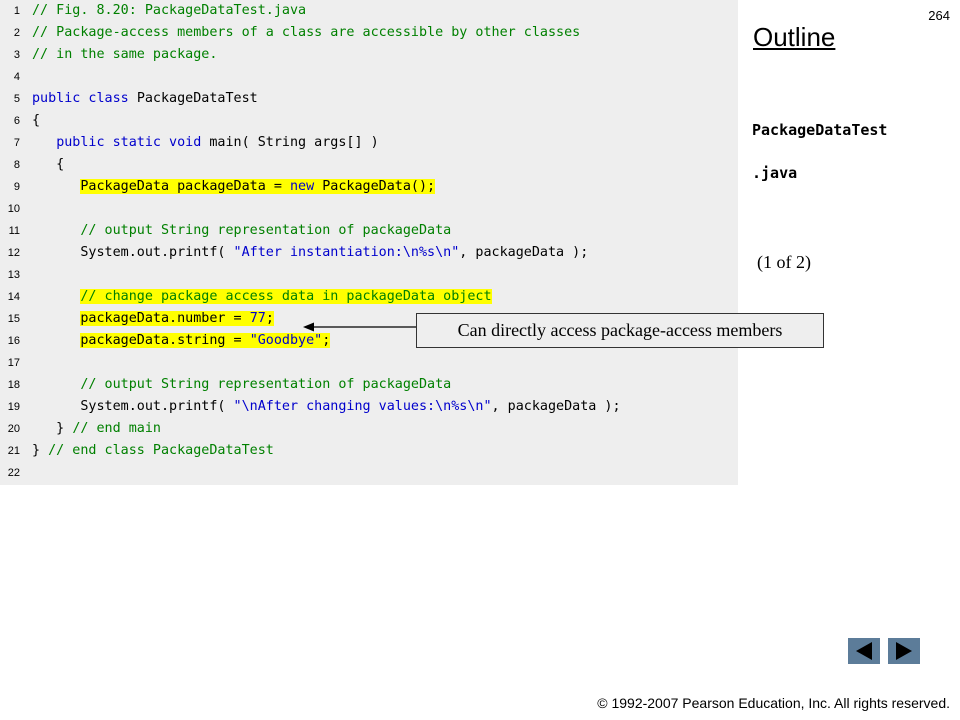 Image resolution: width=960 pixels, height=720 pixels. What do you see at coordinates (369, 121) in the screenshot?
I see `code-line: 6{` at bounding box center [369, 121].